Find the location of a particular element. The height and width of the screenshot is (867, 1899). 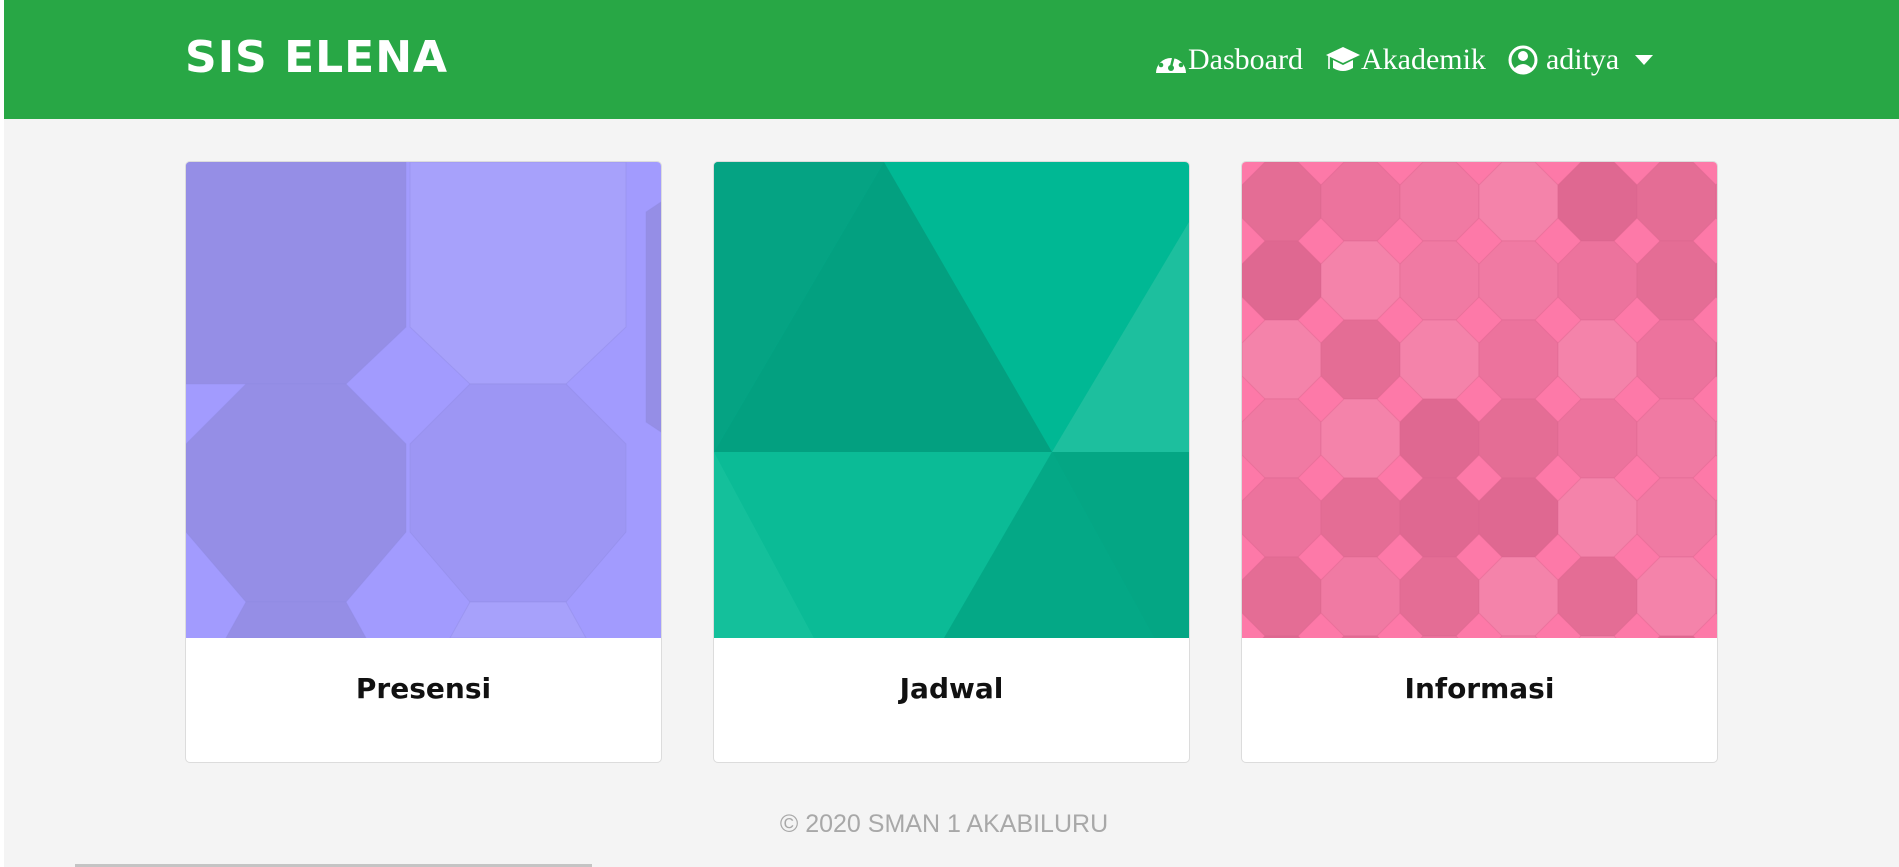

nav-akademik: Akademik is located at coordinates (1405, 60).